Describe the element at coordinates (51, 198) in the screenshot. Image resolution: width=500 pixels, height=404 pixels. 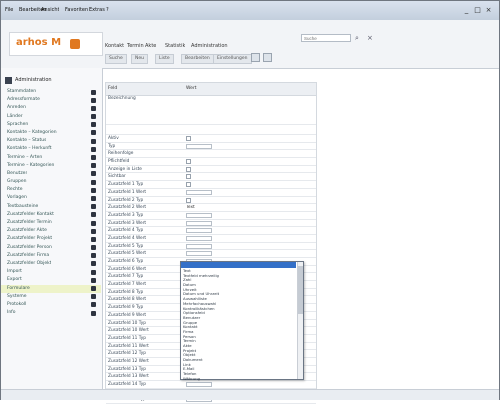
I see `sidebar-item: Vorlagen` at that location.